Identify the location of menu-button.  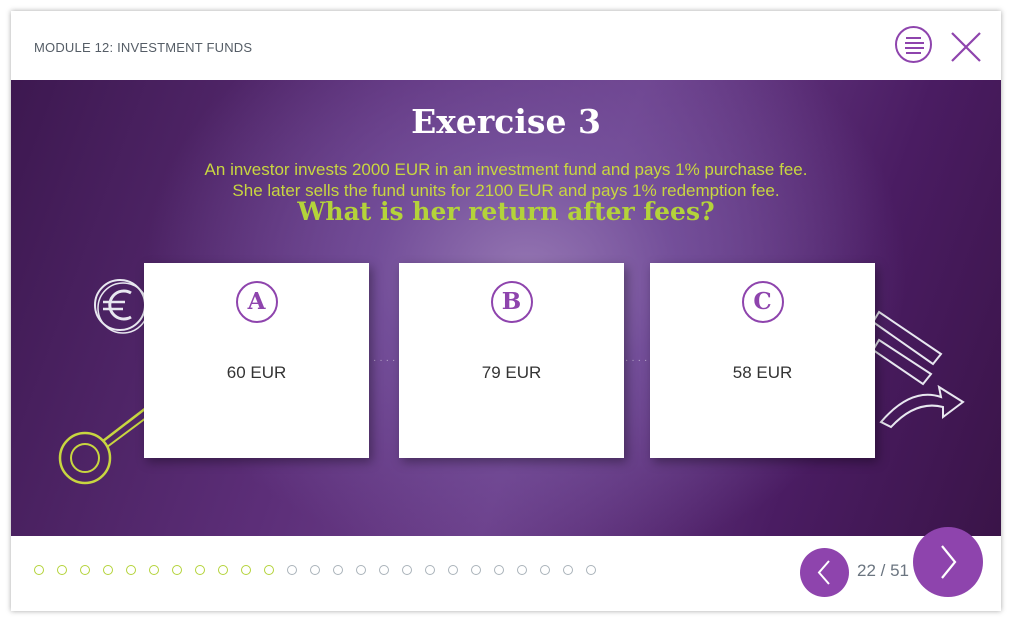
(913, 44).